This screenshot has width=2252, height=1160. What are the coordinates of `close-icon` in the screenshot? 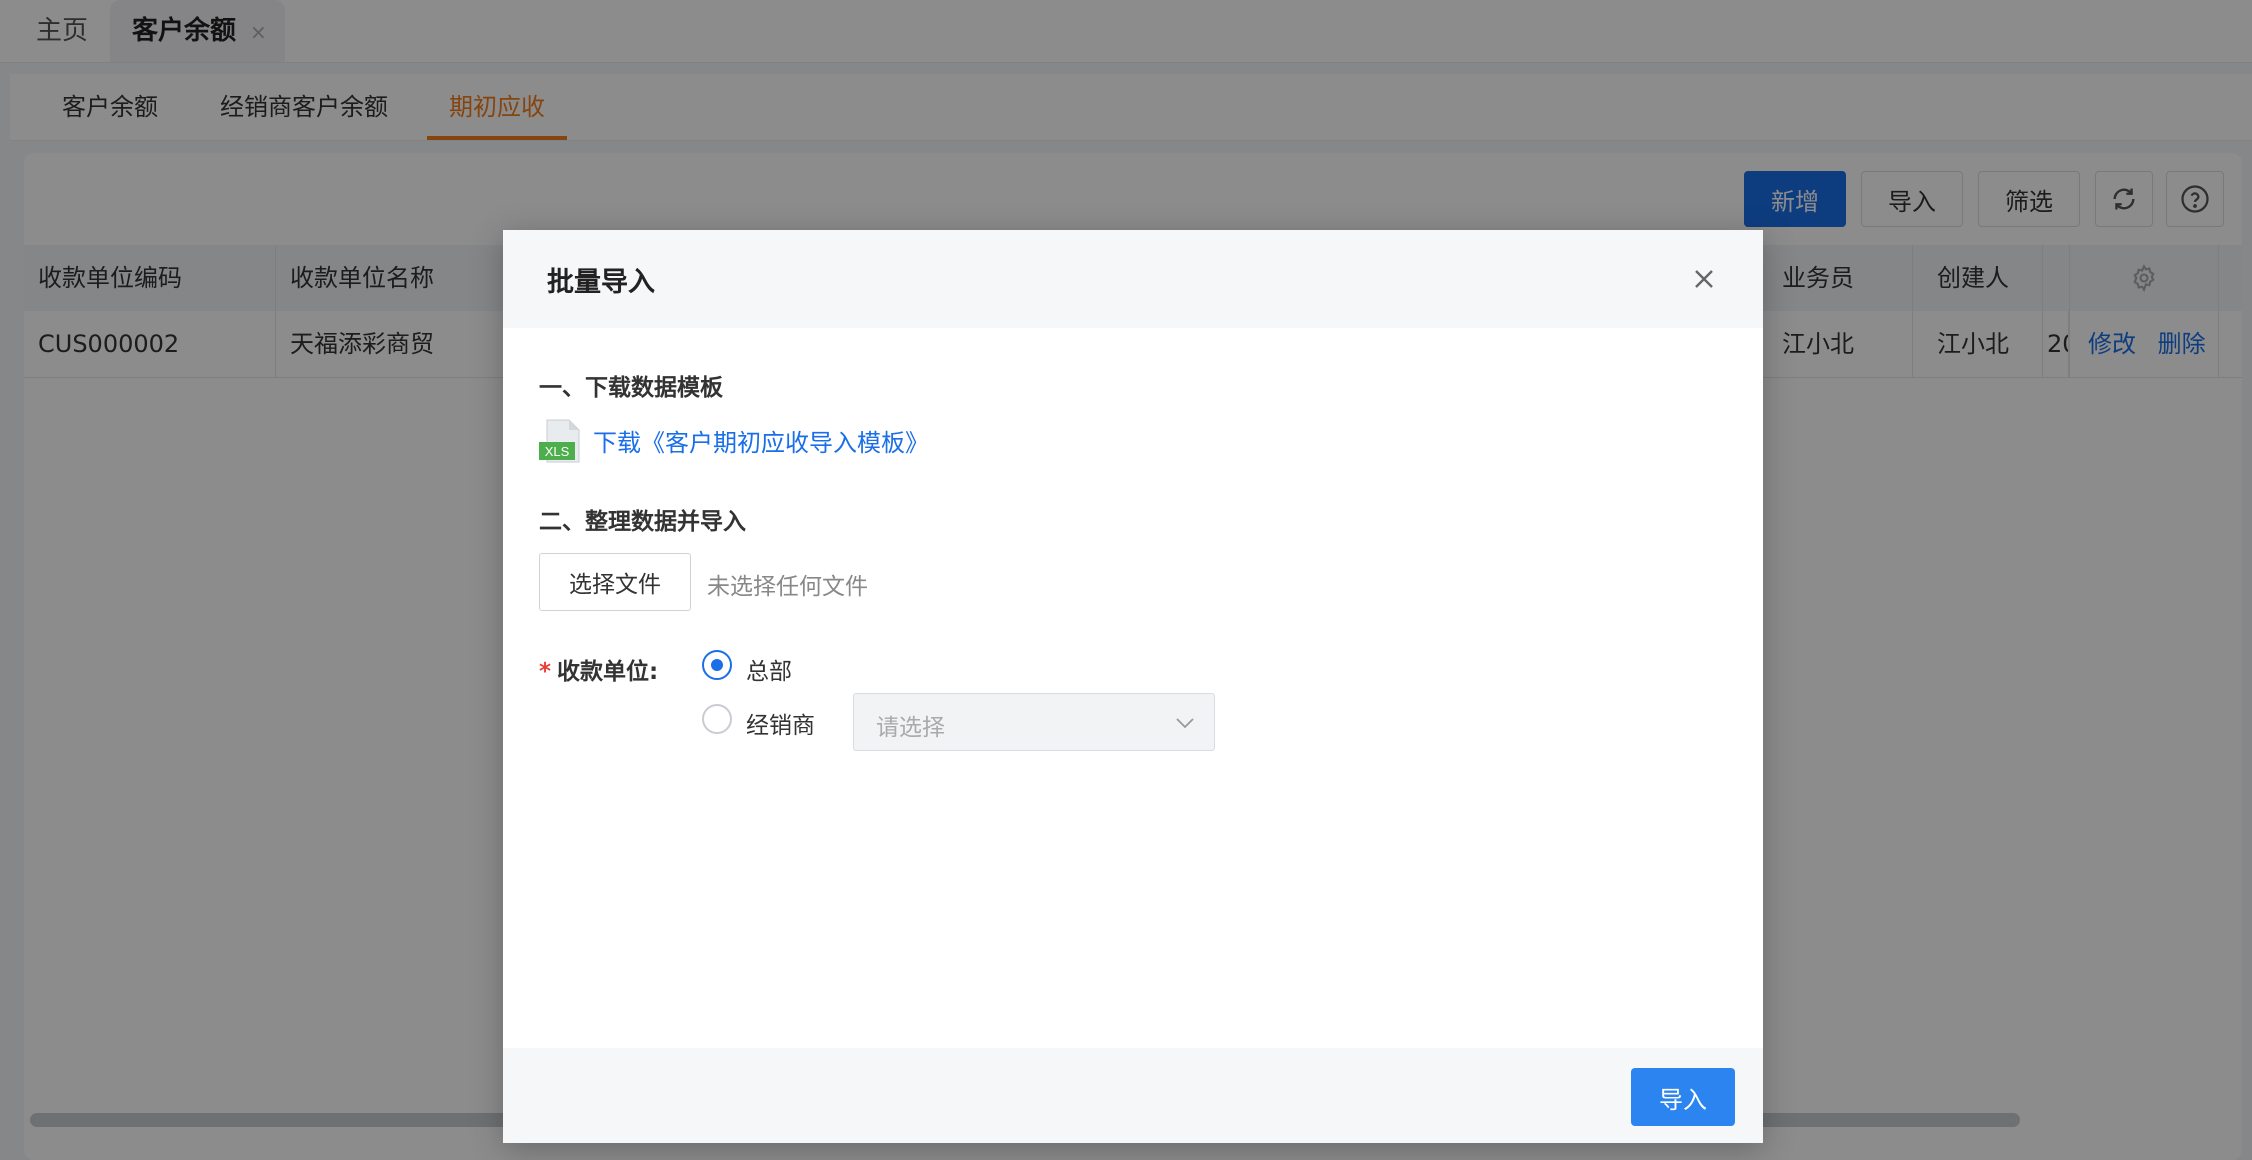 It's located at (1704, 279).